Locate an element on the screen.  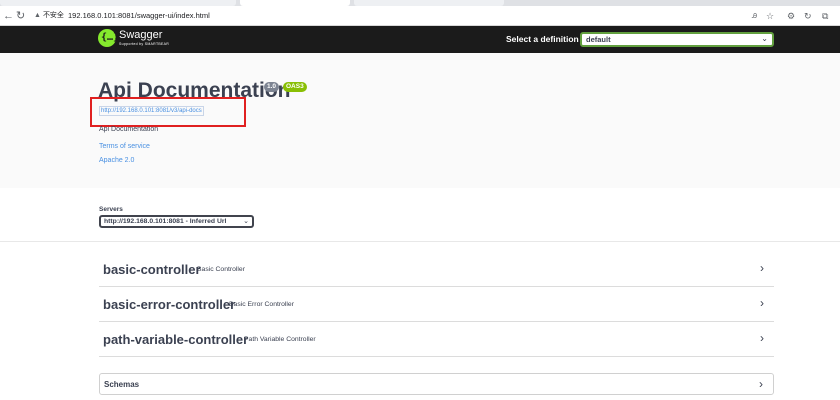
tag-basic-controller: basic-controller Basic Controller › is located at coordinates (436, 269).